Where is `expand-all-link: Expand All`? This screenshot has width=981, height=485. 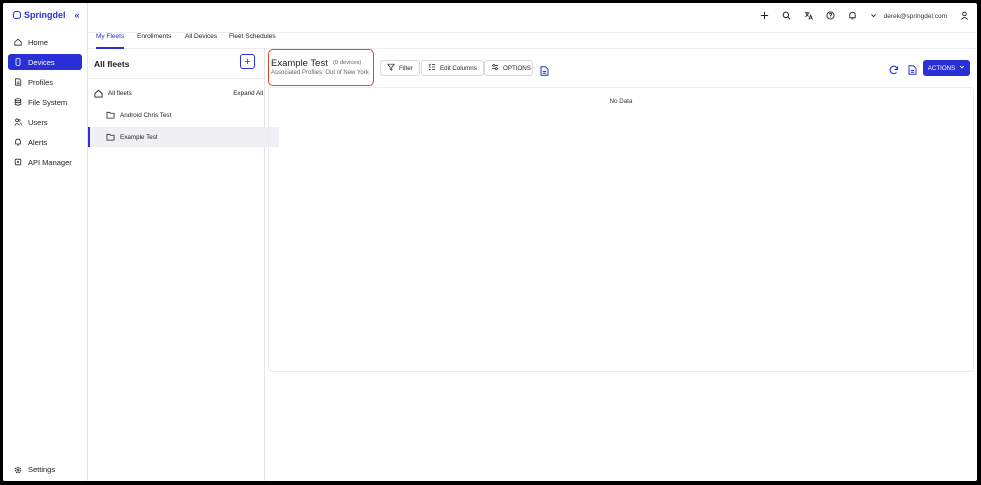
expand-all-link: Expand All is located at coordinates (248, 93).